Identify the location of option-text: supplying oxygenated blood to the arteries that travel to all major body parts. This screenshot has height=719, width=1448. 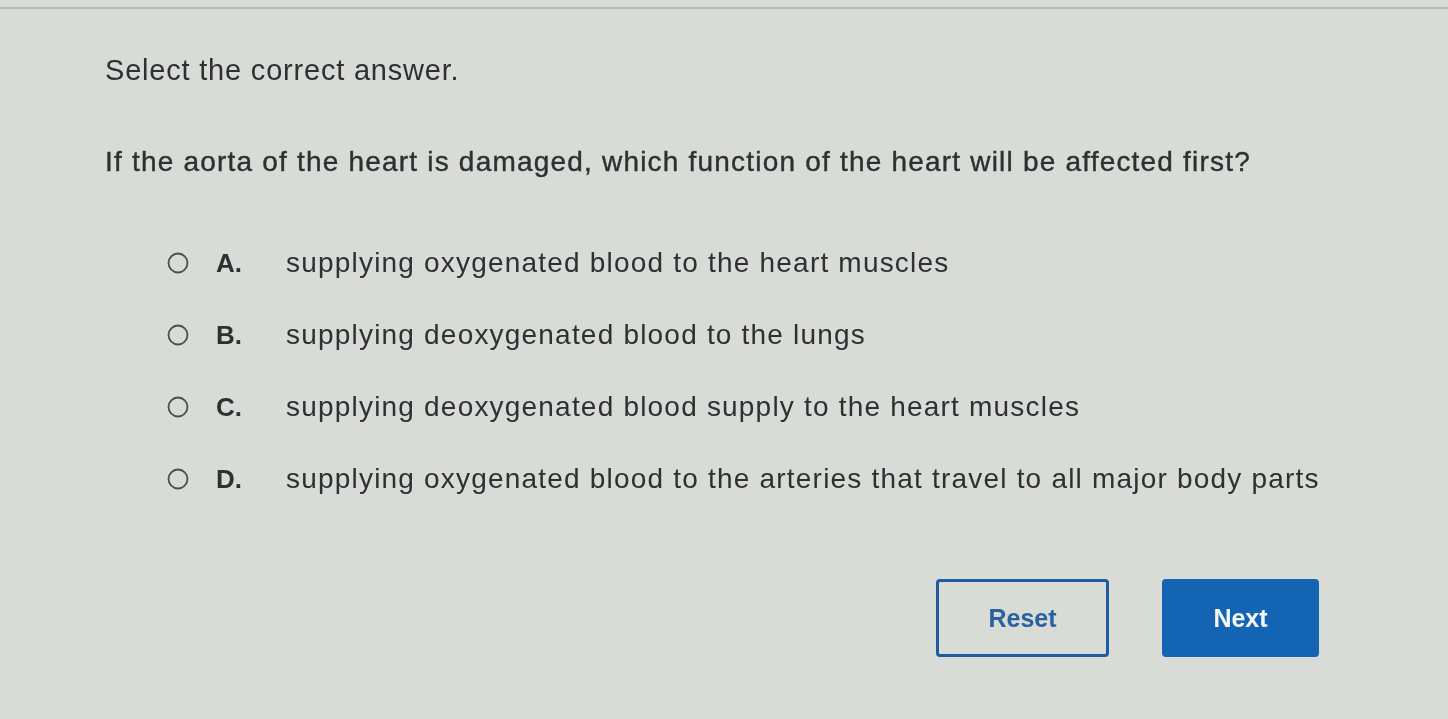
(803, 479).